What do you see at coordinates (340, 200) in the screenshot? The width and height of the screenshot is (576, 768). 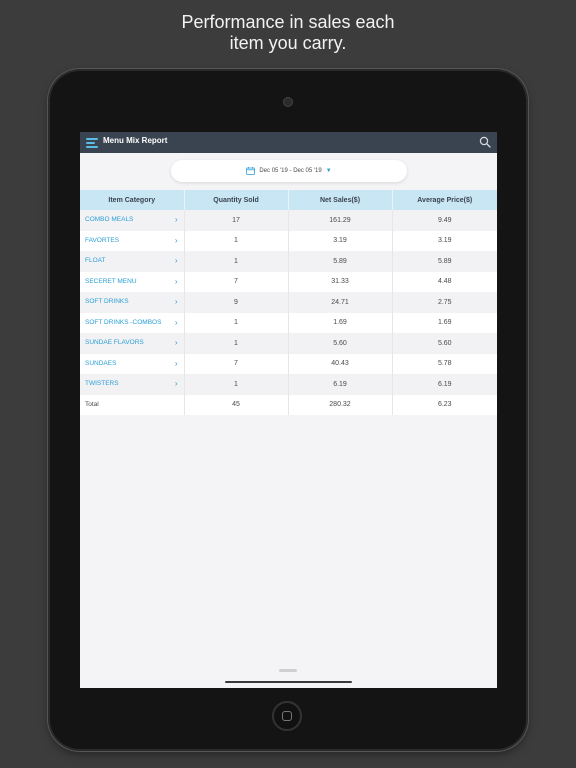 I see `column-header-net-sales: Net Sales($)` at bounding box center [340, 200].